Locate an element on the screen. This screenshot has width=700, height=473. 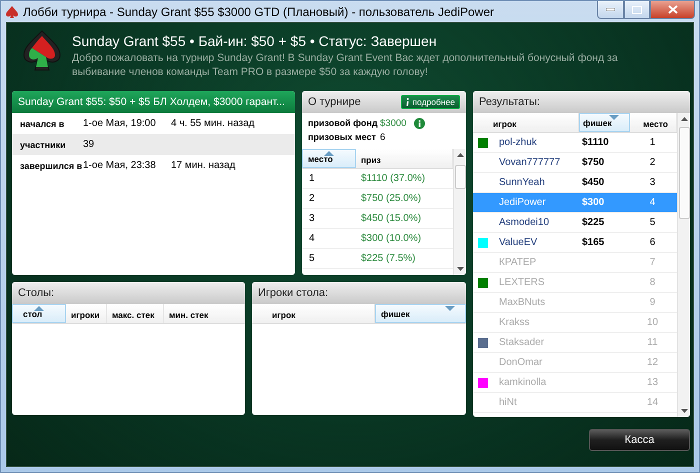
minimize-icon is located at coordinates (610, 9).